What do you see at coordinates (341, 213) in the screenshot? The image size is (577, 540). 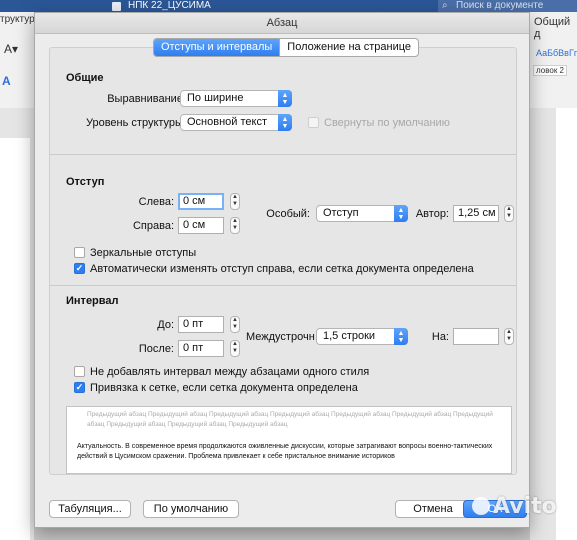 I see `special-indent-value: Отступ` at bounding box center [341, 213].